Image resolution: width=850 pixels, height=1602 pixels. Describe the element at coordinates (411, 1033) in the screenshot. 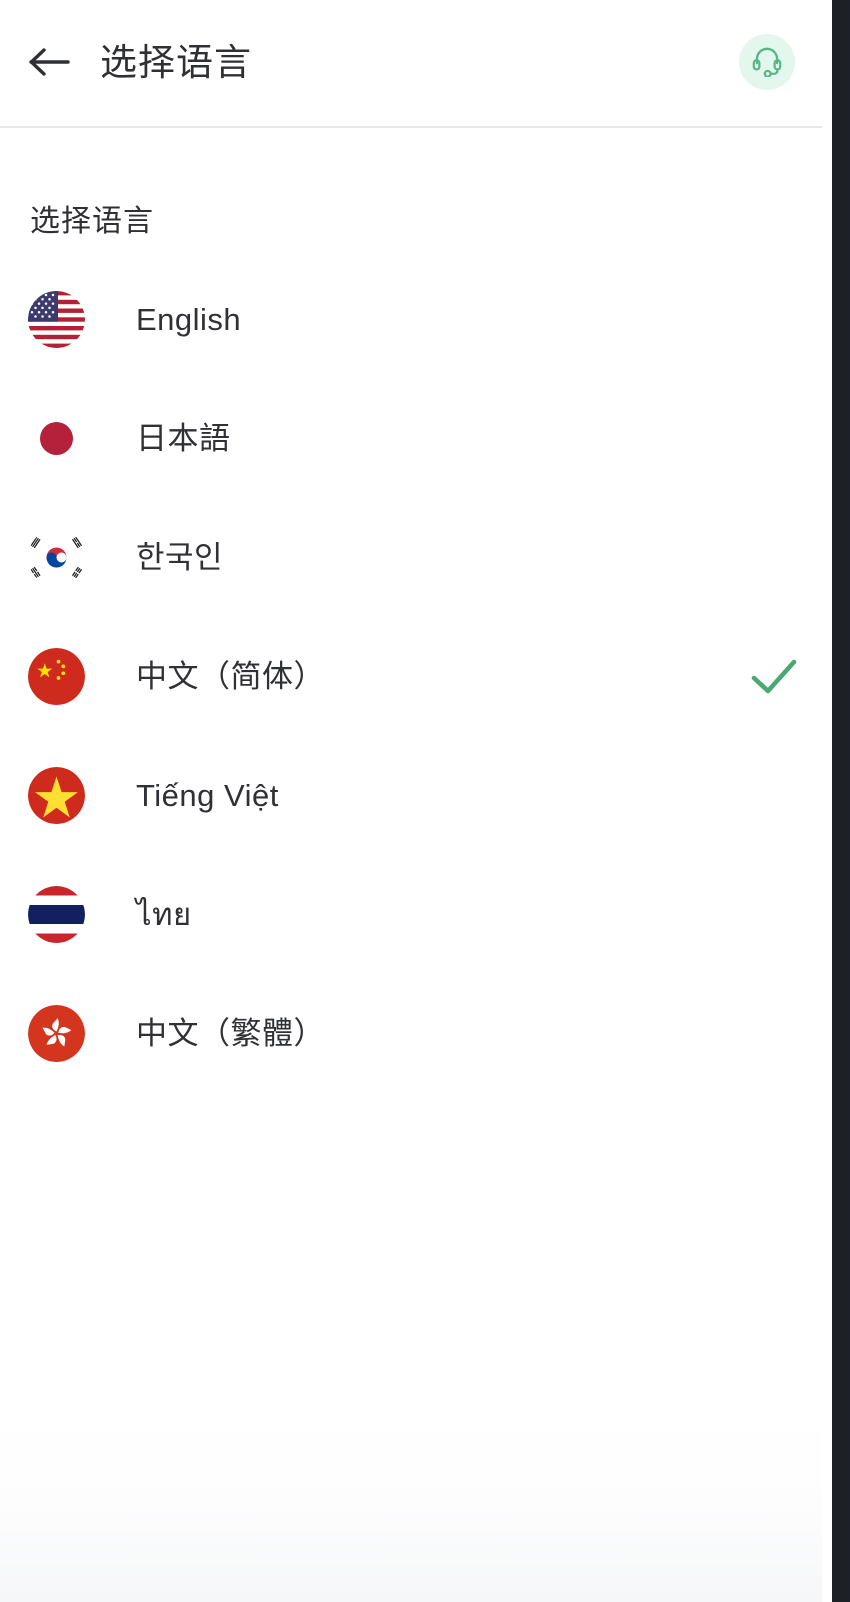

I see `language-option-chinese-traditional: 中文（繁體）` at that location.